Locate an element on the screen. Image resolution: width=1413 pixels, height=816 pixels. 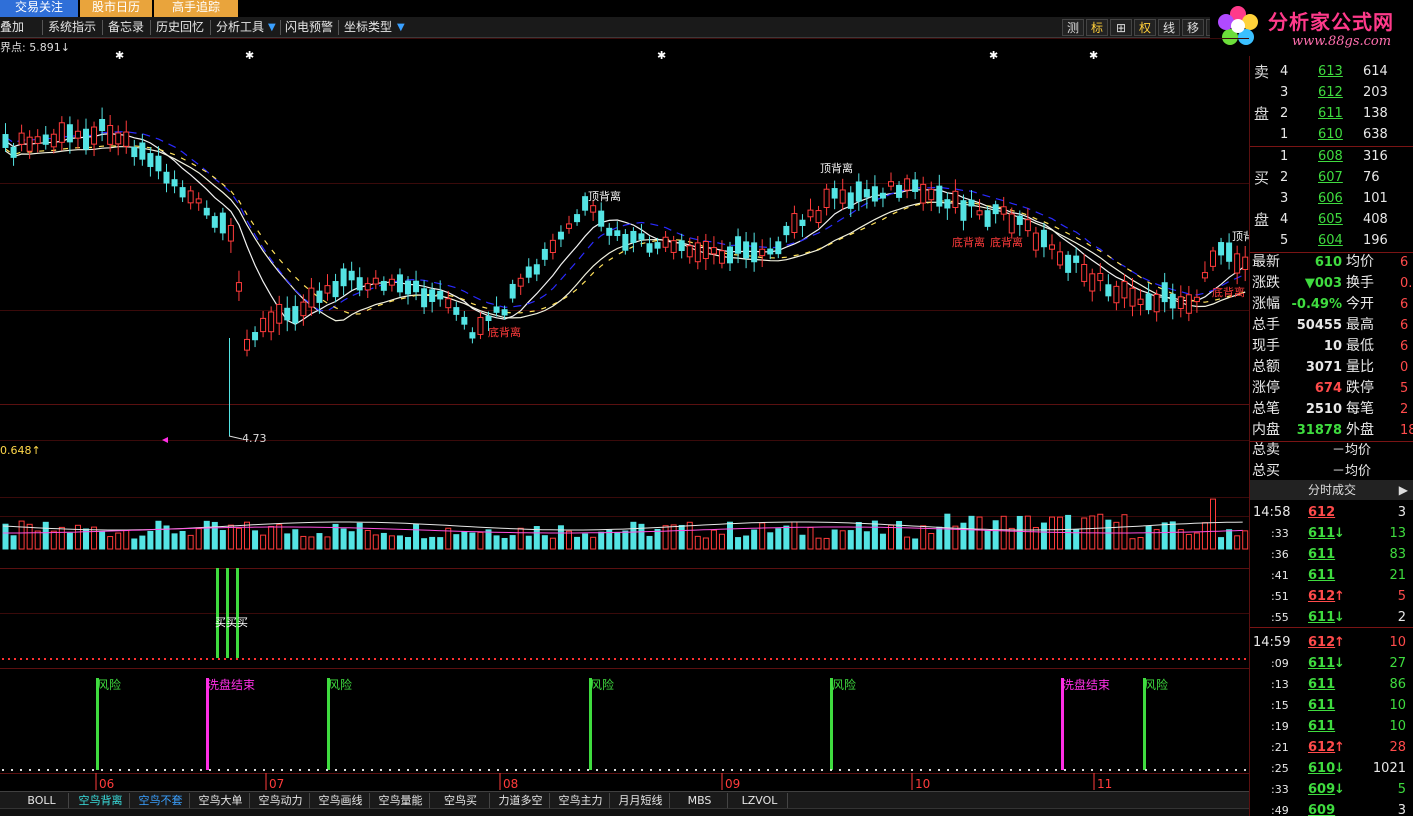
coordinate-type-button: 坐标类型 is located at coordinates (368, 27).